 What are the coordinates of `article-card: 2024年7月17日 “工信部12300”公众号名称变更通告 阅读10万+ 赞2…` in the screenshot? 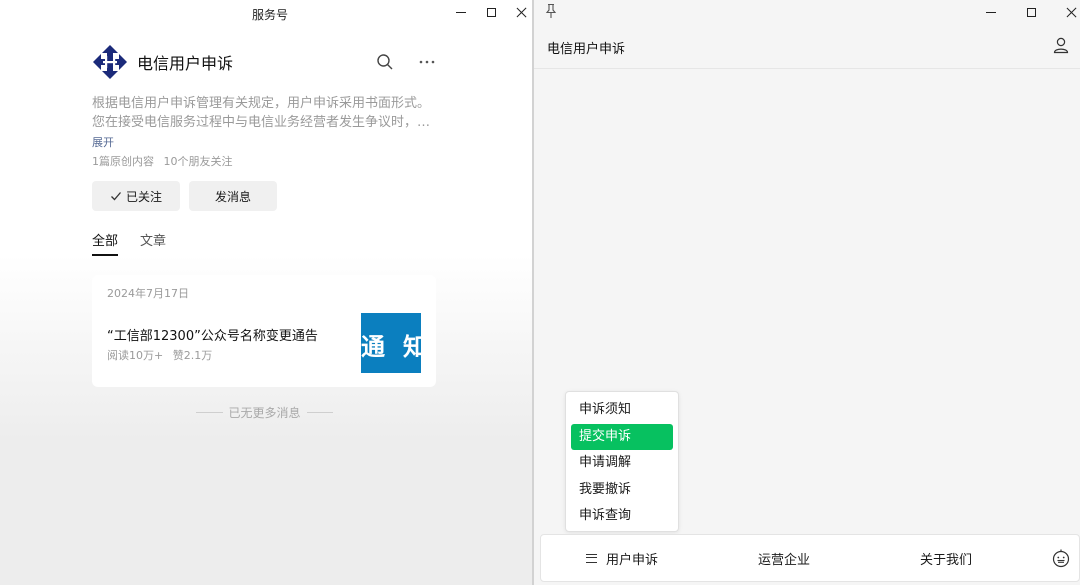 It's located at (264, 331).